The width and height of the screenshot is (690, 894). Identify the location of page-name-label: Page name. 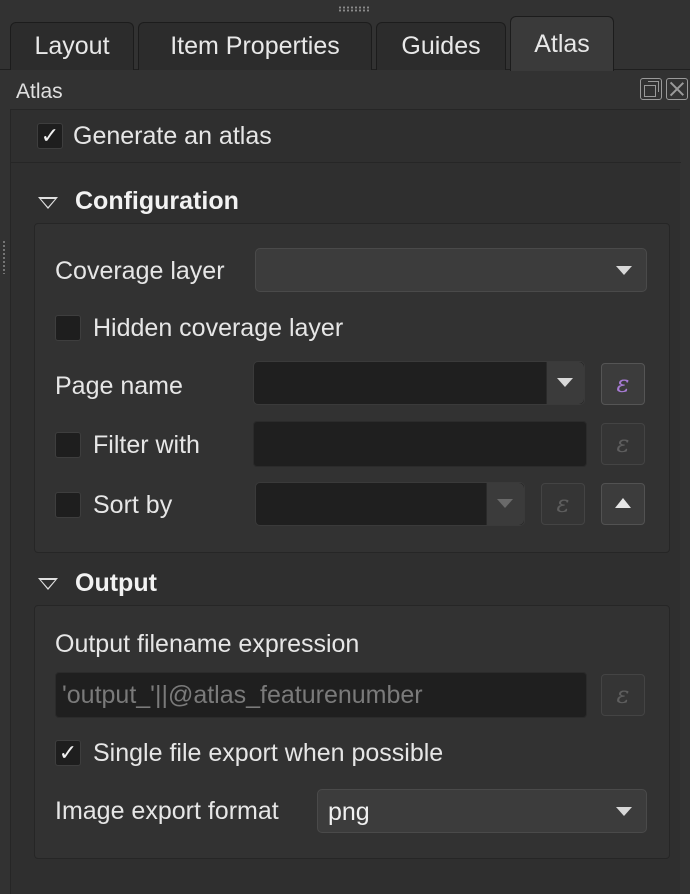
(119, 386).